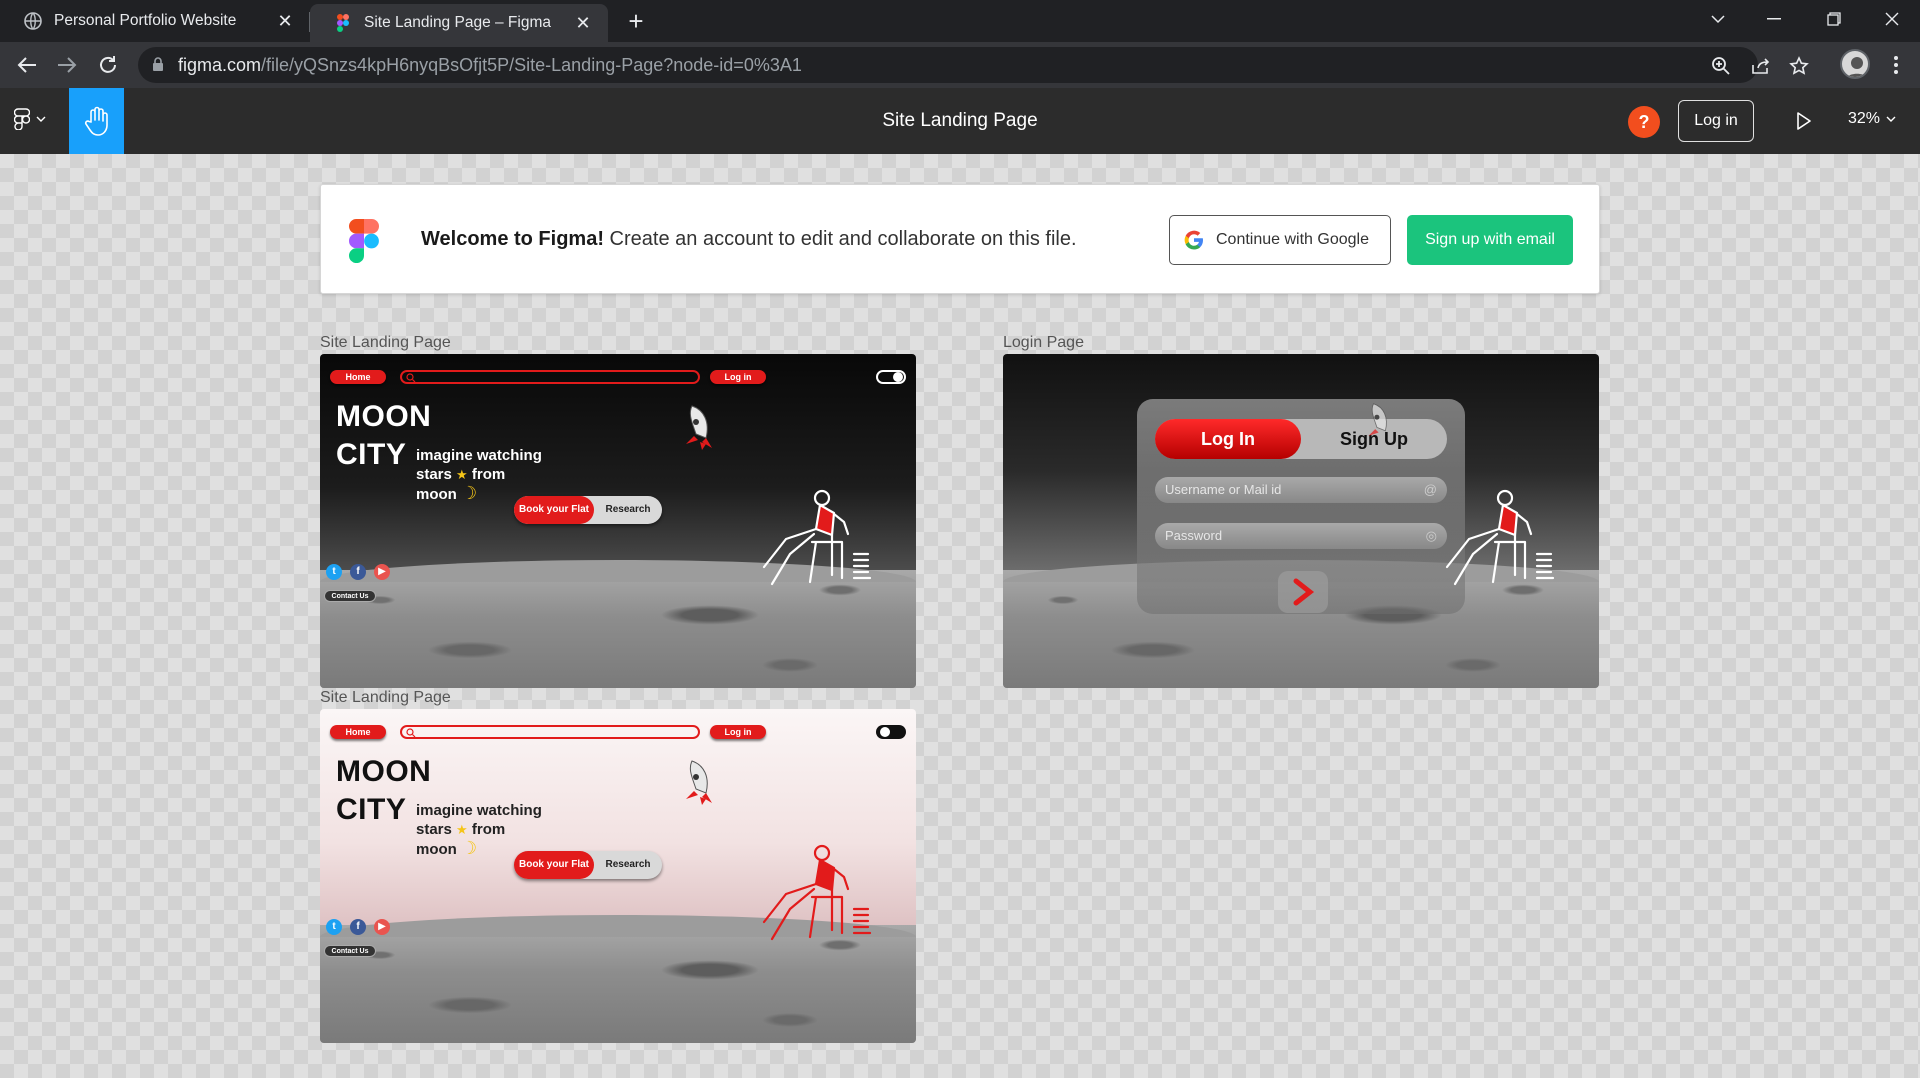 The width and height of the screenshot is (1920, 1078). What do you see at coordinates (385, 698) in the screenshot?
I see `frame-label-landing-light: Site Landing Page` at bounding box center [385, 698].